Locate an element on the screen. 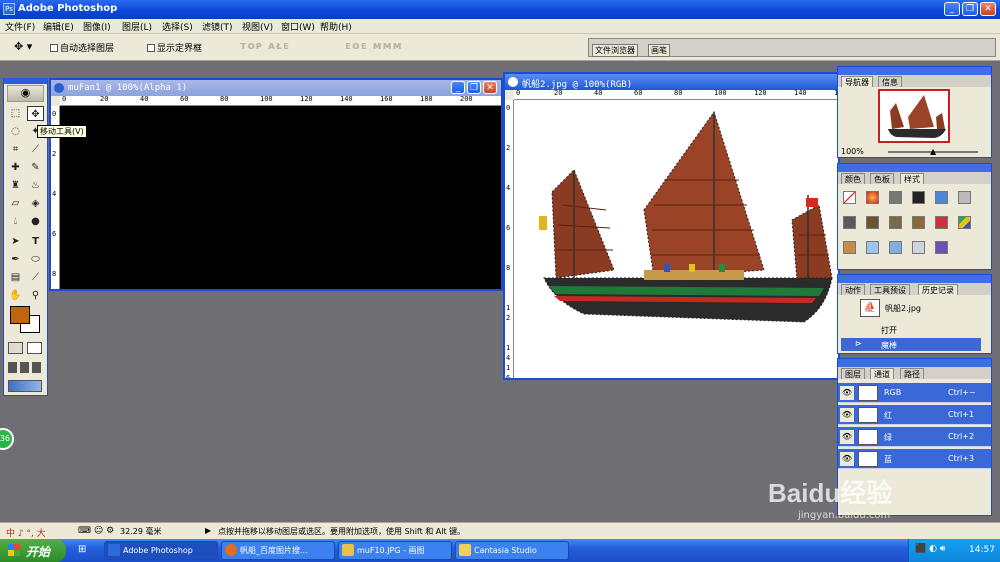  notification-badge: 36 is located at coordinates (7, 439).